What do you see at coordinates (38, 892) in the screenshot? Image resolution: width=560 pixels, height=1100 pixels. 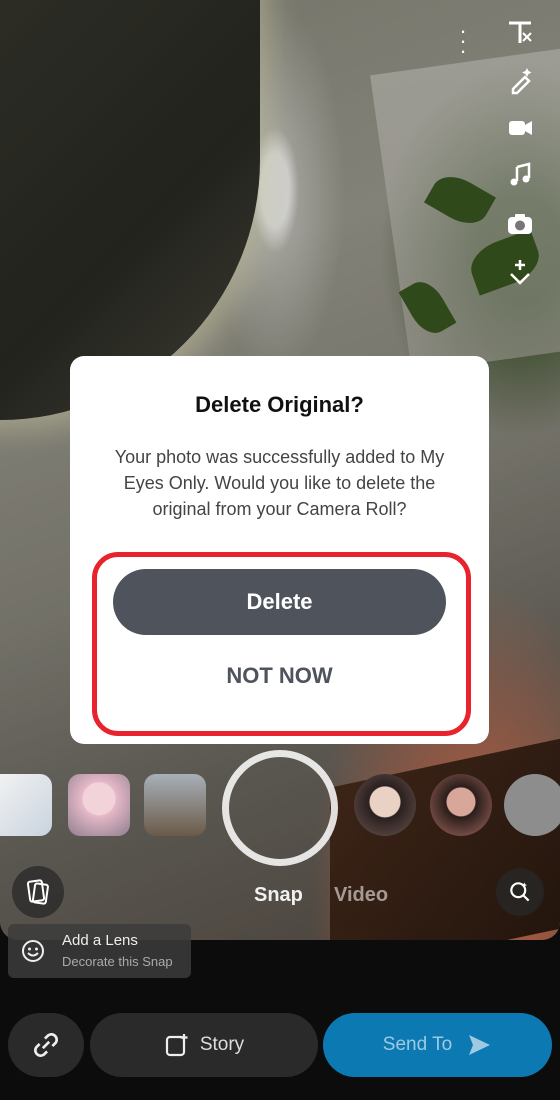 I see `gallery-icon` at bounding box center [38, 892].